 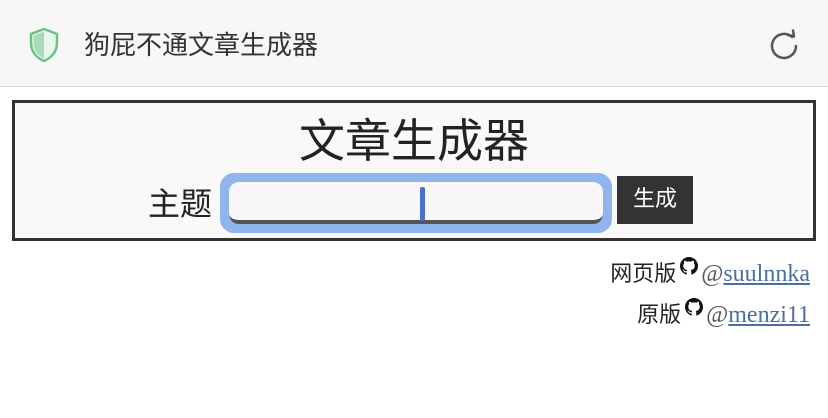 I want to click on credit-original: 原版 @menzi11, so click(x=723, y=314).